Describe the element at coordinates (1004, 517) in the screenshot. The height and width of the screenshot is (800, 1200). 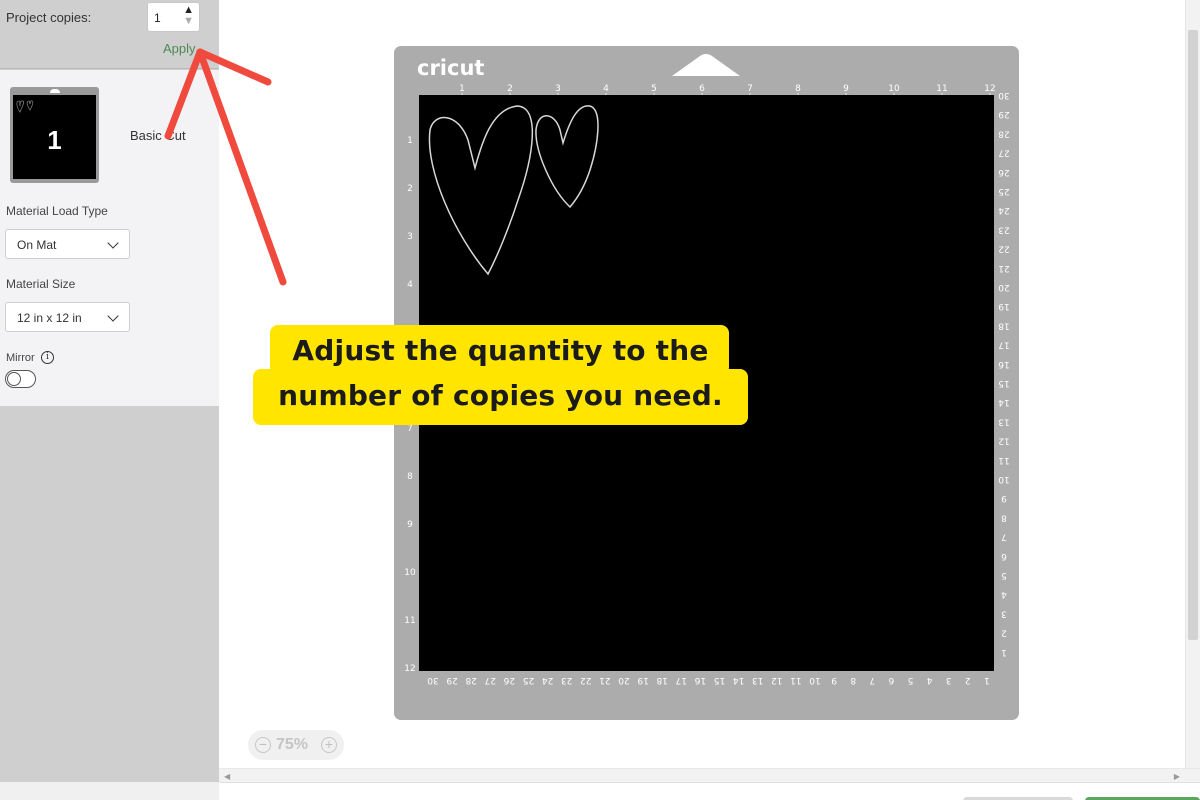
I see `ruler-right-label: 8` at that location.